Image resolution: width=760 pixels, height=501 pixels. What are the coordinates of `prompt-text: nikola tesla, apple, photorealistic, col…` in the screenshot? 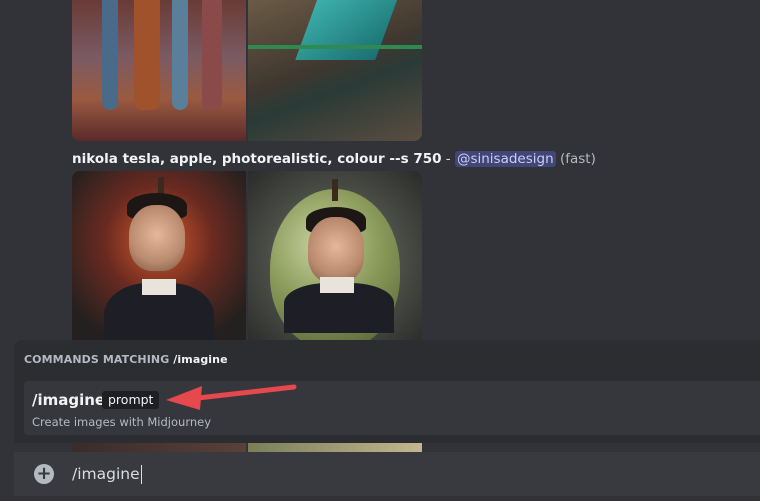 It's located at (257, 159).